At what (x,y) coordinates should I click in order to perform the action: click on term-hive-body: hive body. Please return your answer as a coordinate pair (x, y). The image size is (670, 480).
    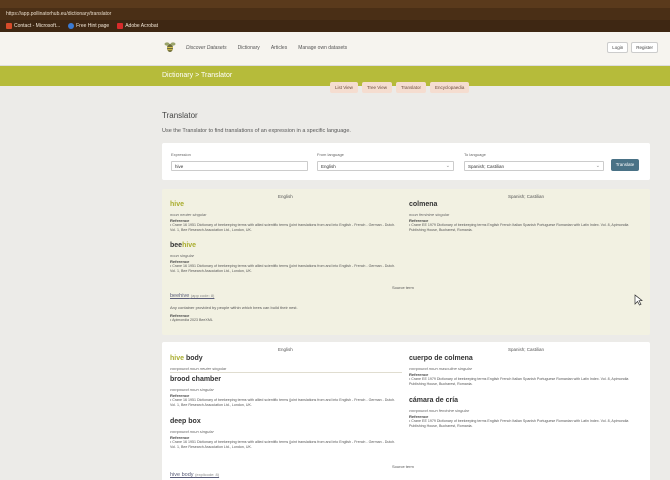
    Looking at the image, I should click on (186, 358).